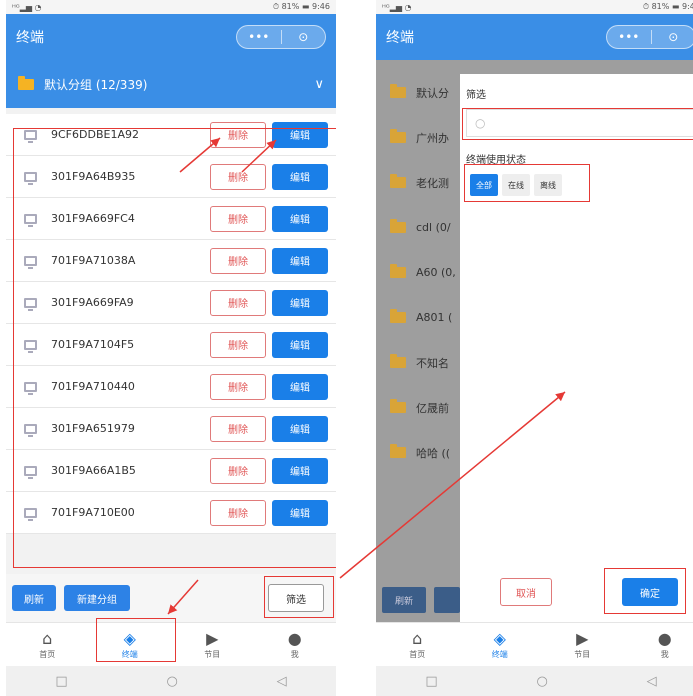 Image resolution: width=693 pixels, height=696 pixels. Describe the element at coordinates (171, 471) in the screenshot. I see `device-row: 301F9A66A1B5 删除 编辑` at that location.